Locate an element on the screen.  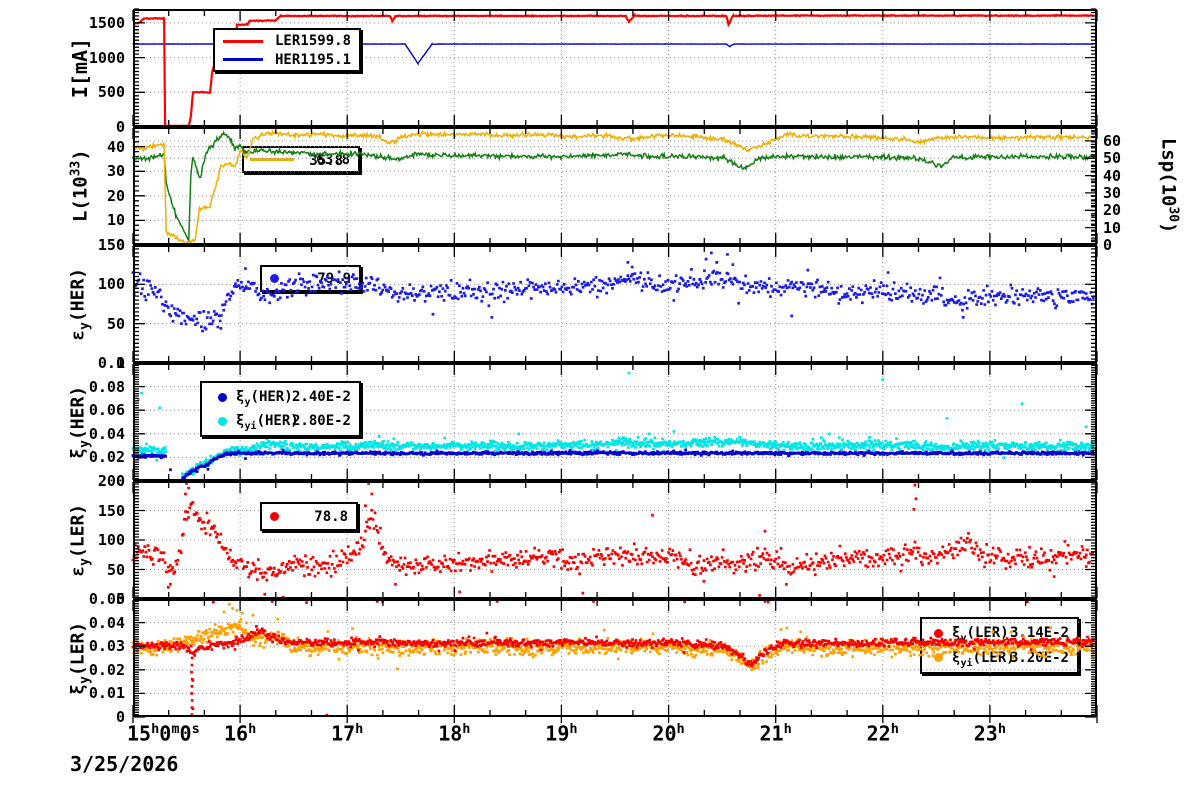
panel-luminosity-canvas is located at coordinates (615, 186).